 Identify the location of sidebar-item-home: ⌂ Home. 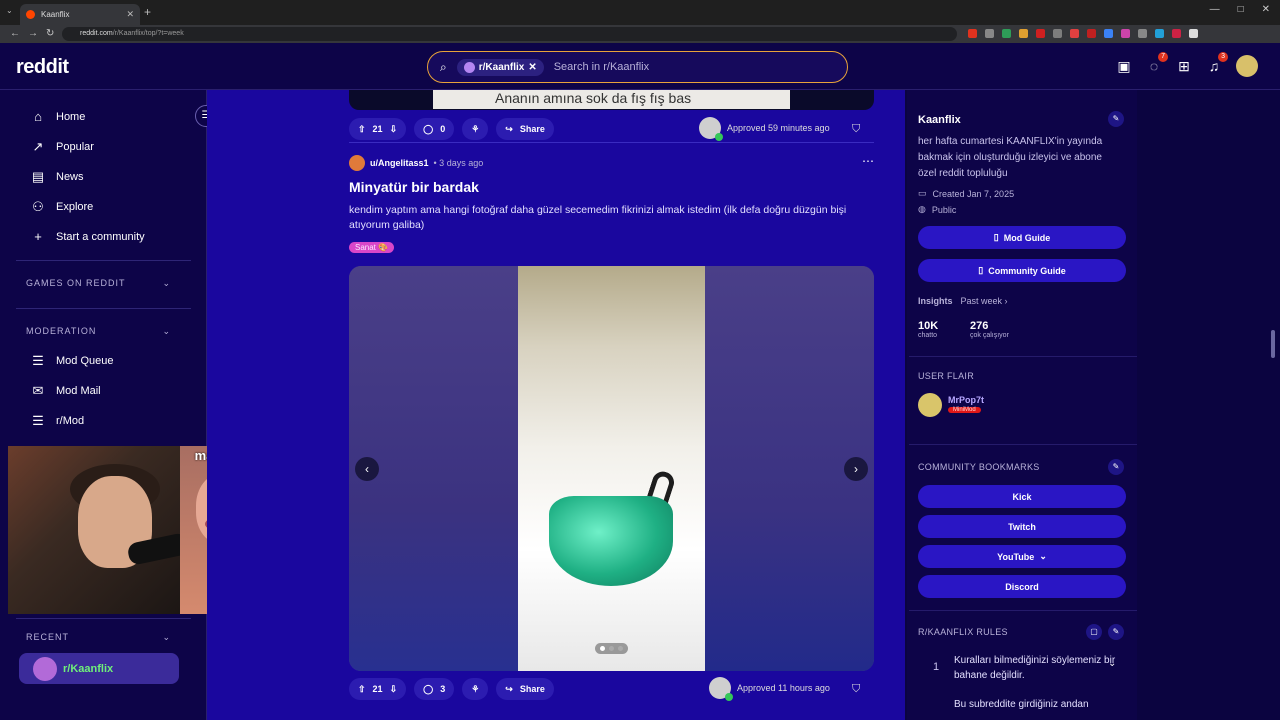
(57, 116).